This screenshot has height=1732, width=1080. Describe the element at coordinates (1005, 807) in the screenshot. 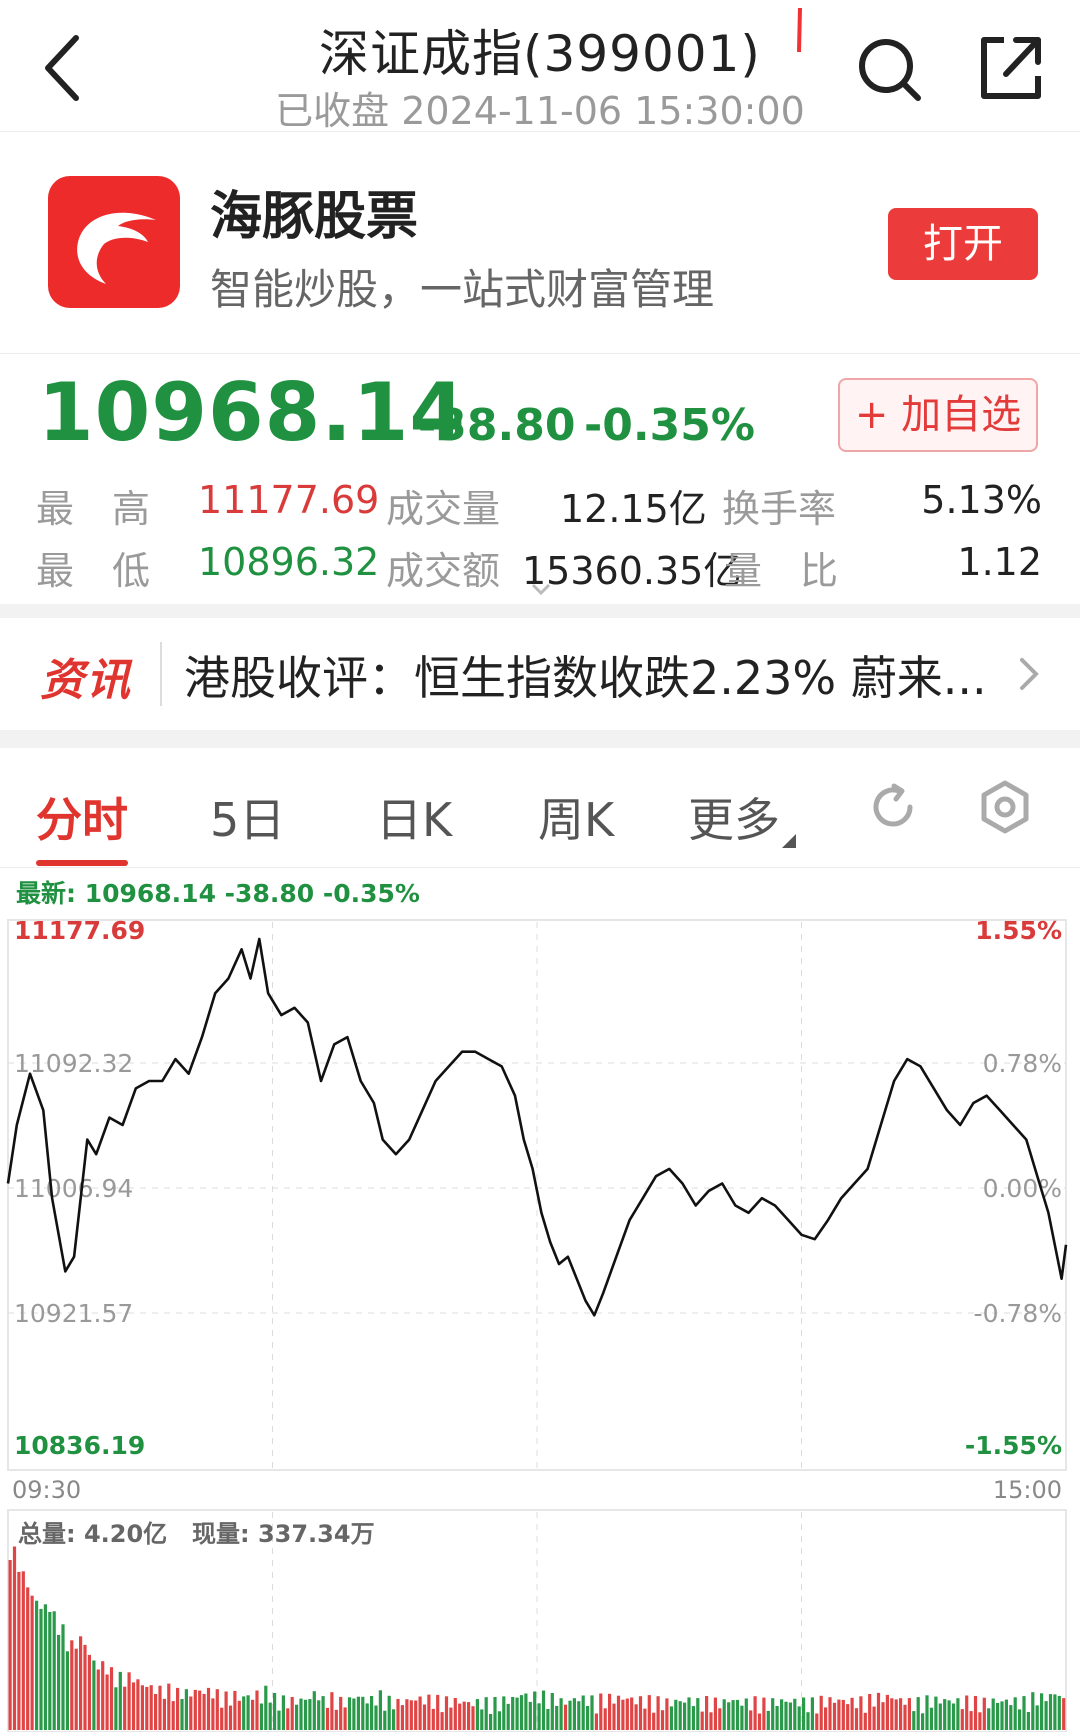

I see `chart-settings-button` at that location.